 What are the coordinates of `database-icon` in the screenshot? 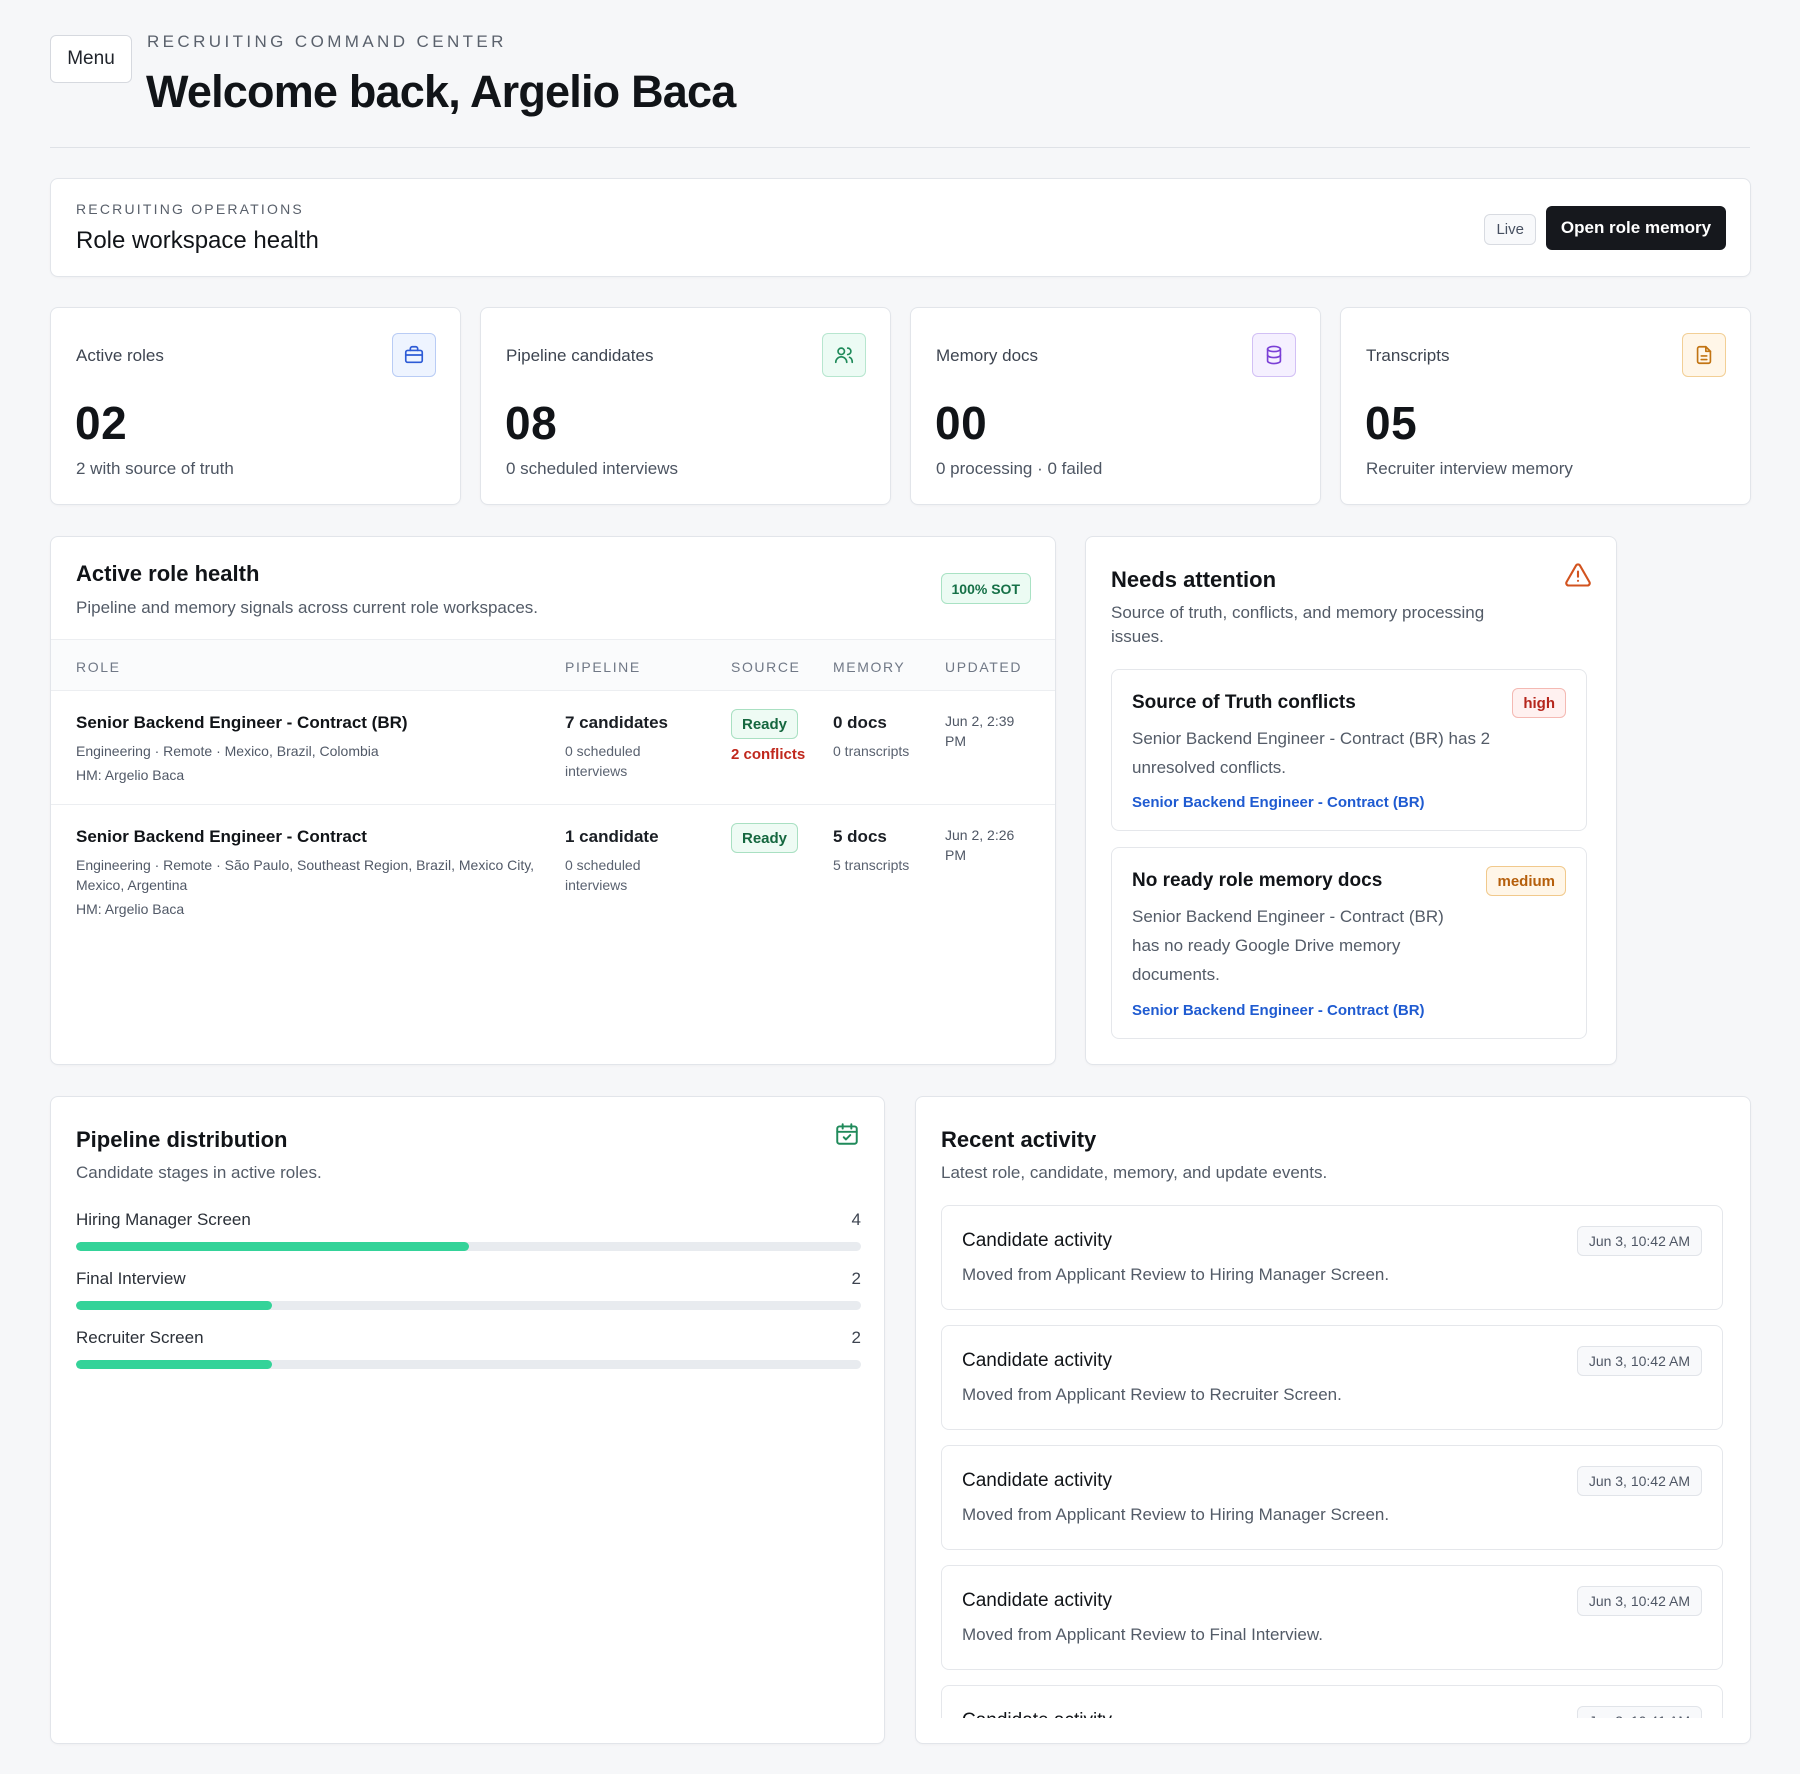 It's located at (1274, 355).